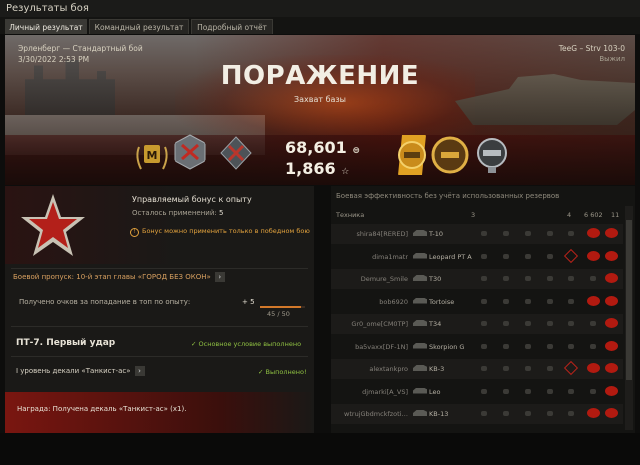  What do you see at coordinates (320, 8) in the screenshot?
I see `window-title: Результаты боя` at bounding box center [320, 8].